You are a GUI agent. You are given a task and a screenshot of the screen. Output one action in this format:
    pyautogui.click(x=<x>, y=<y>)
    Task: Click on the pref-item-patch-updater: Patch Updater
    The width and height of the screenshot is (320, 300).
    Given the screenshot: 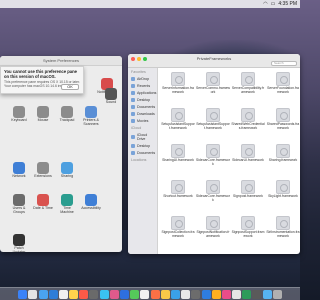 What is the action you would take?
    pyautogui.click(x=19, y=243)
    